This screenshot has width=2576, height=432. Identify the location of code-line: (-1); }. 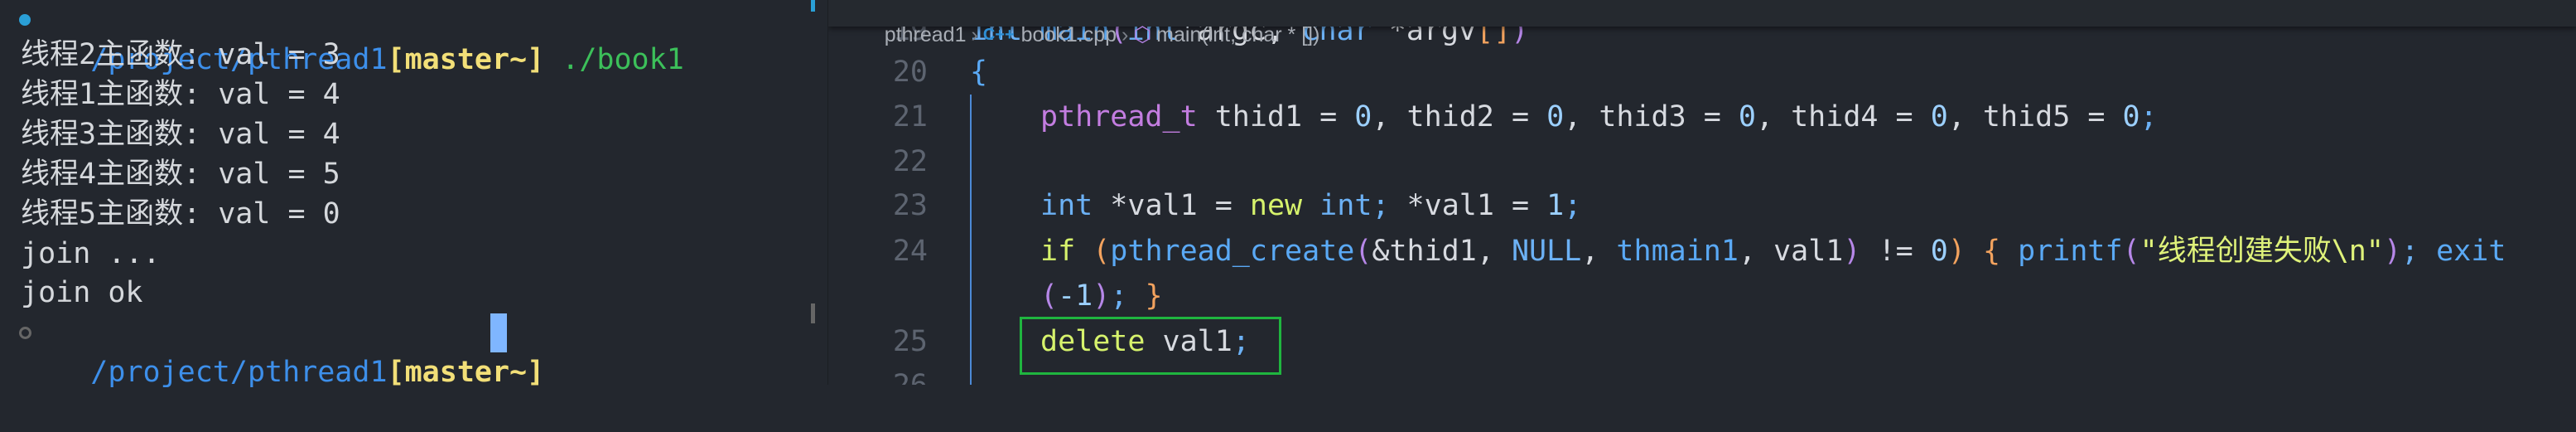
(1102, 296).